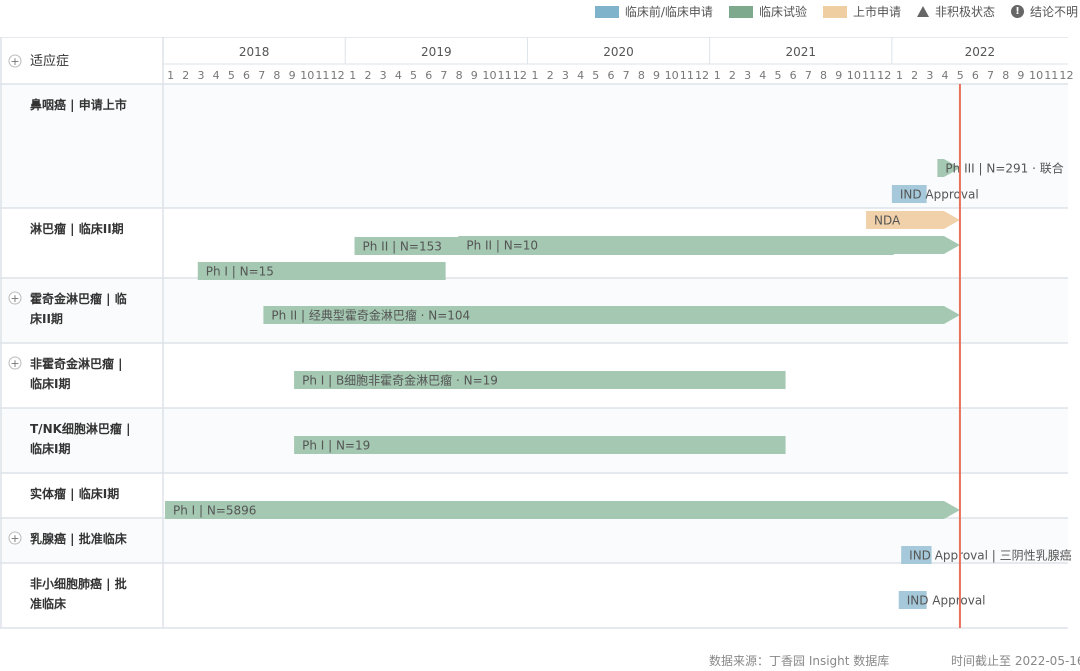 This screenshot has width=1080, height=671. I want to click on indication-label: 鼻咽癌 | 申请上市, so click(78, 104).